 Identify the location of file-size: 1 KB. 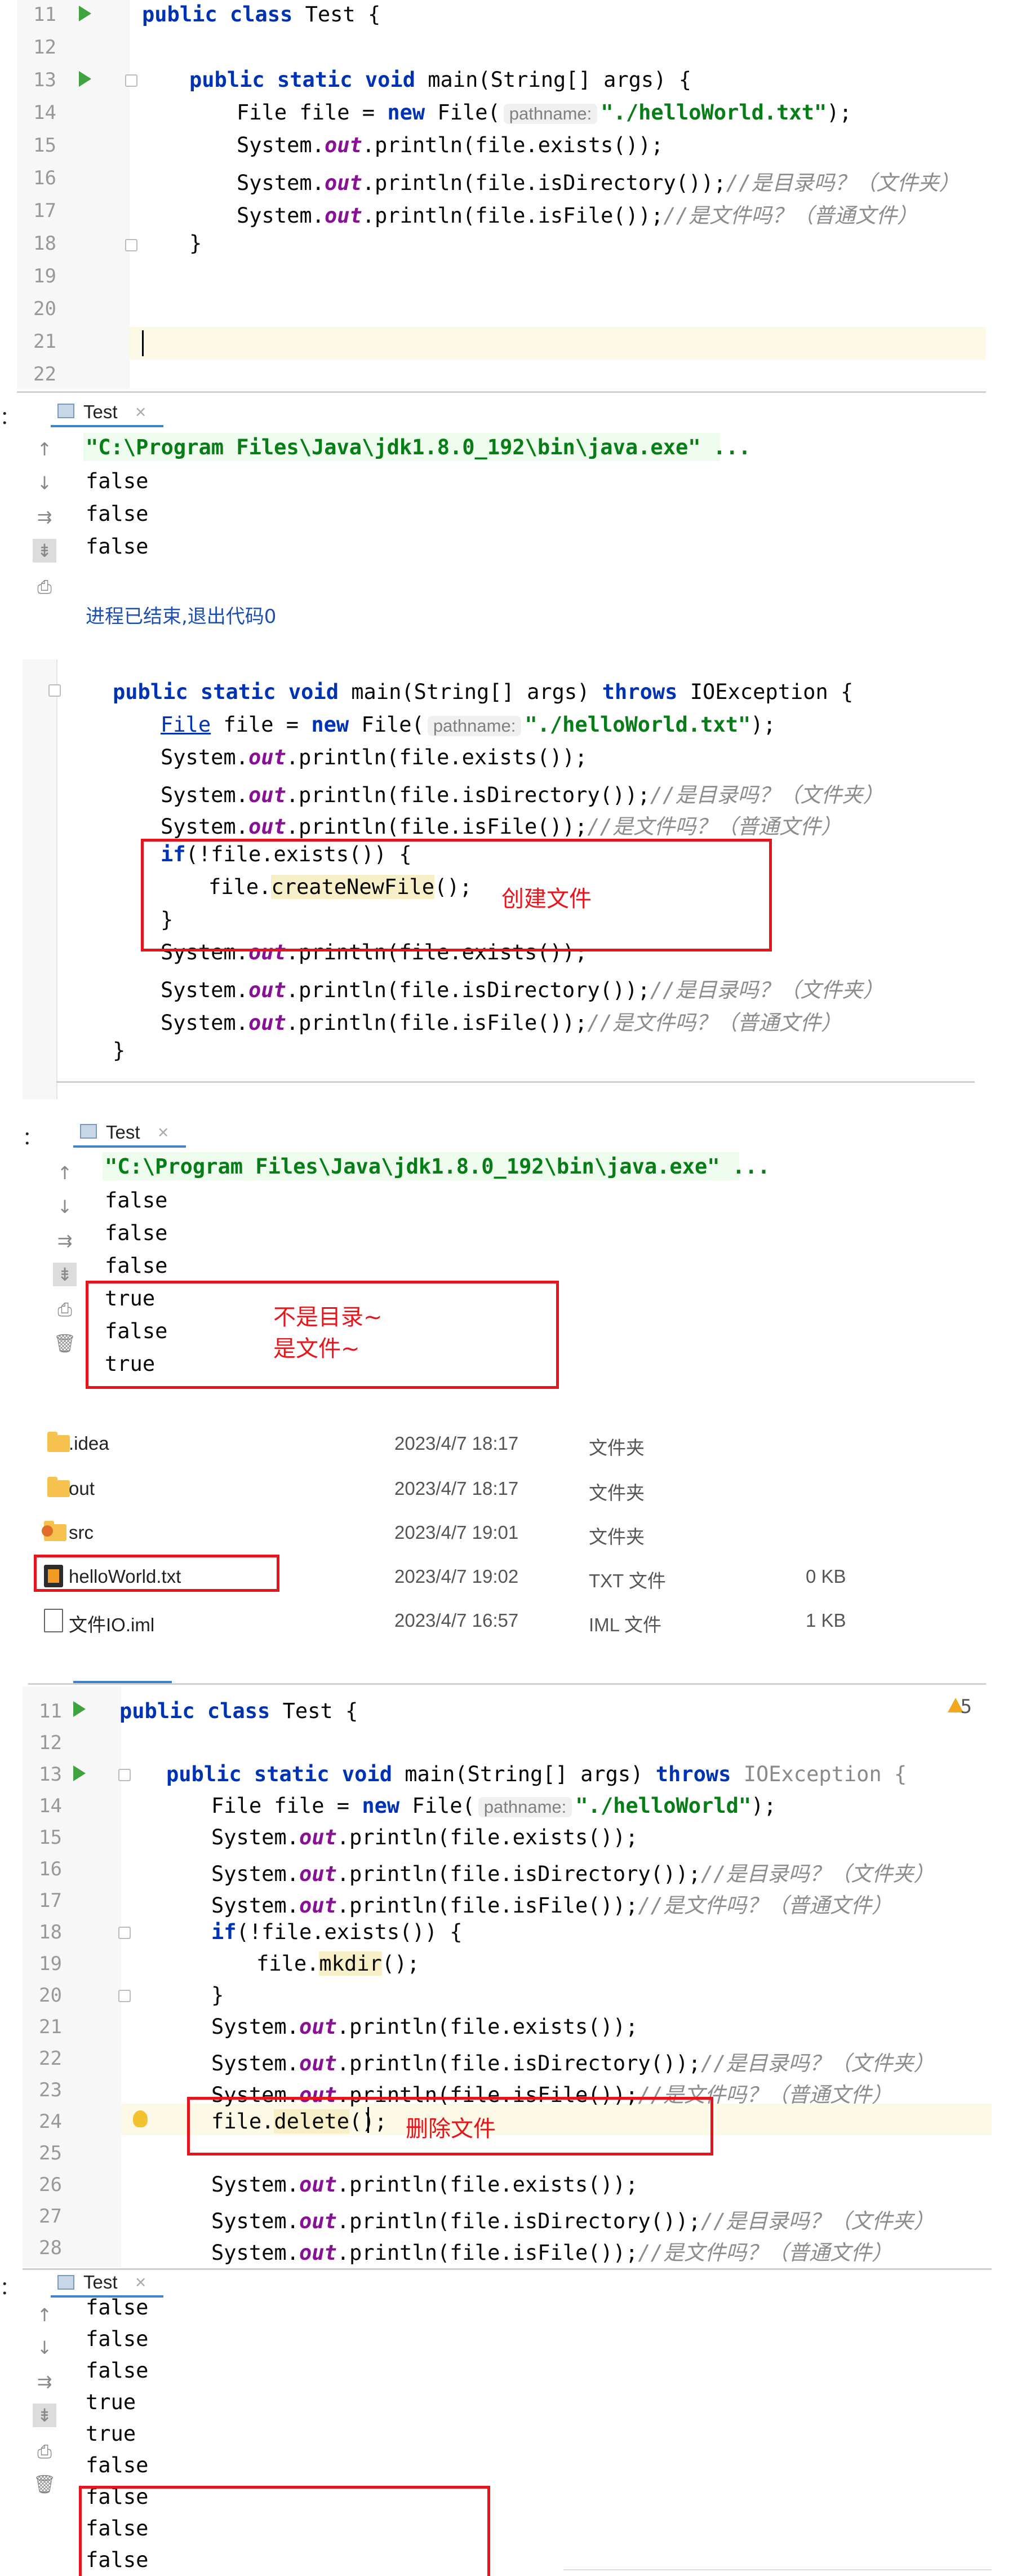
(826, 1620).